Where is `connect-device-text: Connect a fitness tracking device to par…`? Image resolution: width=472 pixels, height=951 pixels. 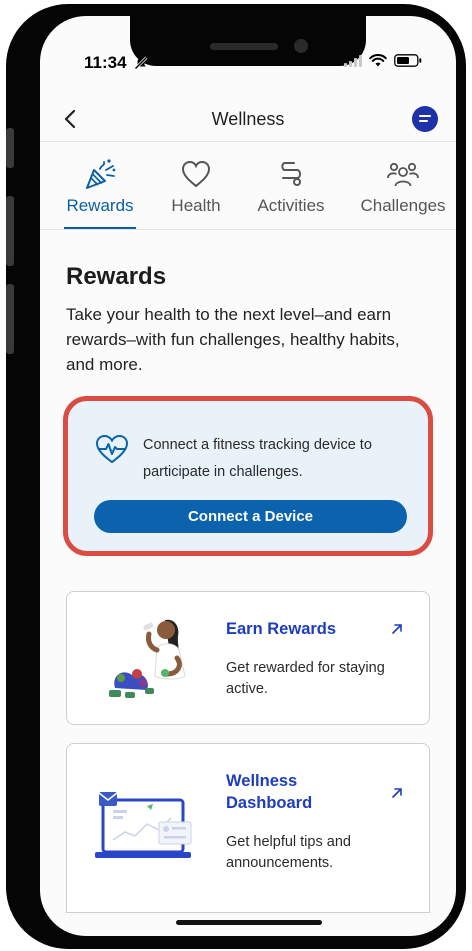
connect-device-text: Connect a fitness tracking device to par… is located at coordinates (257, 458).